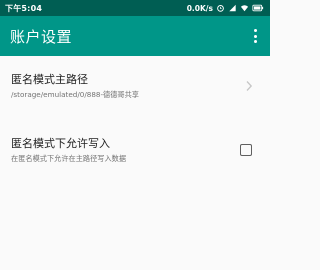 The image size is (320, 270). Describe the element at coordinates (249, 86) in the screenshot. I see `chevron-right-icon` at that location.